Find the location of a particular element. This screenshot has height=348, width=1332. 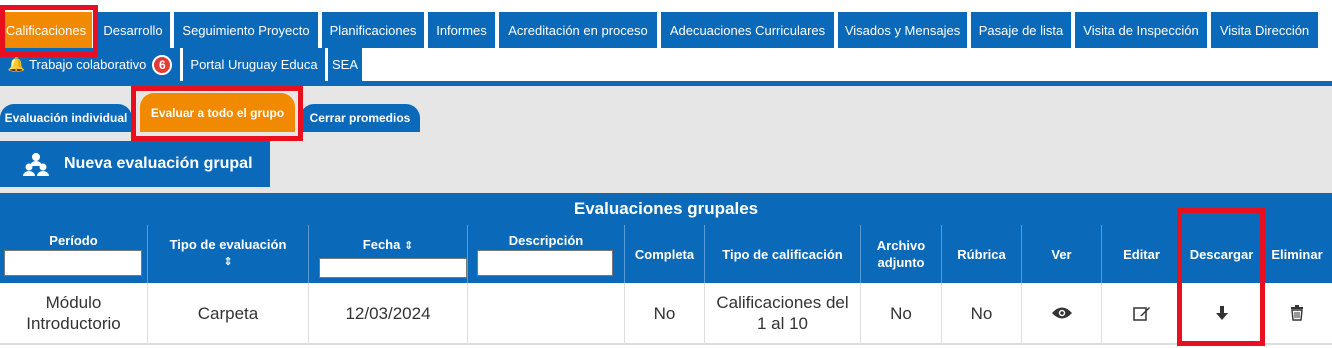

tab-seguimiento-proyecto: Seguimiento Proyecto is located at coordinates (246, 30).